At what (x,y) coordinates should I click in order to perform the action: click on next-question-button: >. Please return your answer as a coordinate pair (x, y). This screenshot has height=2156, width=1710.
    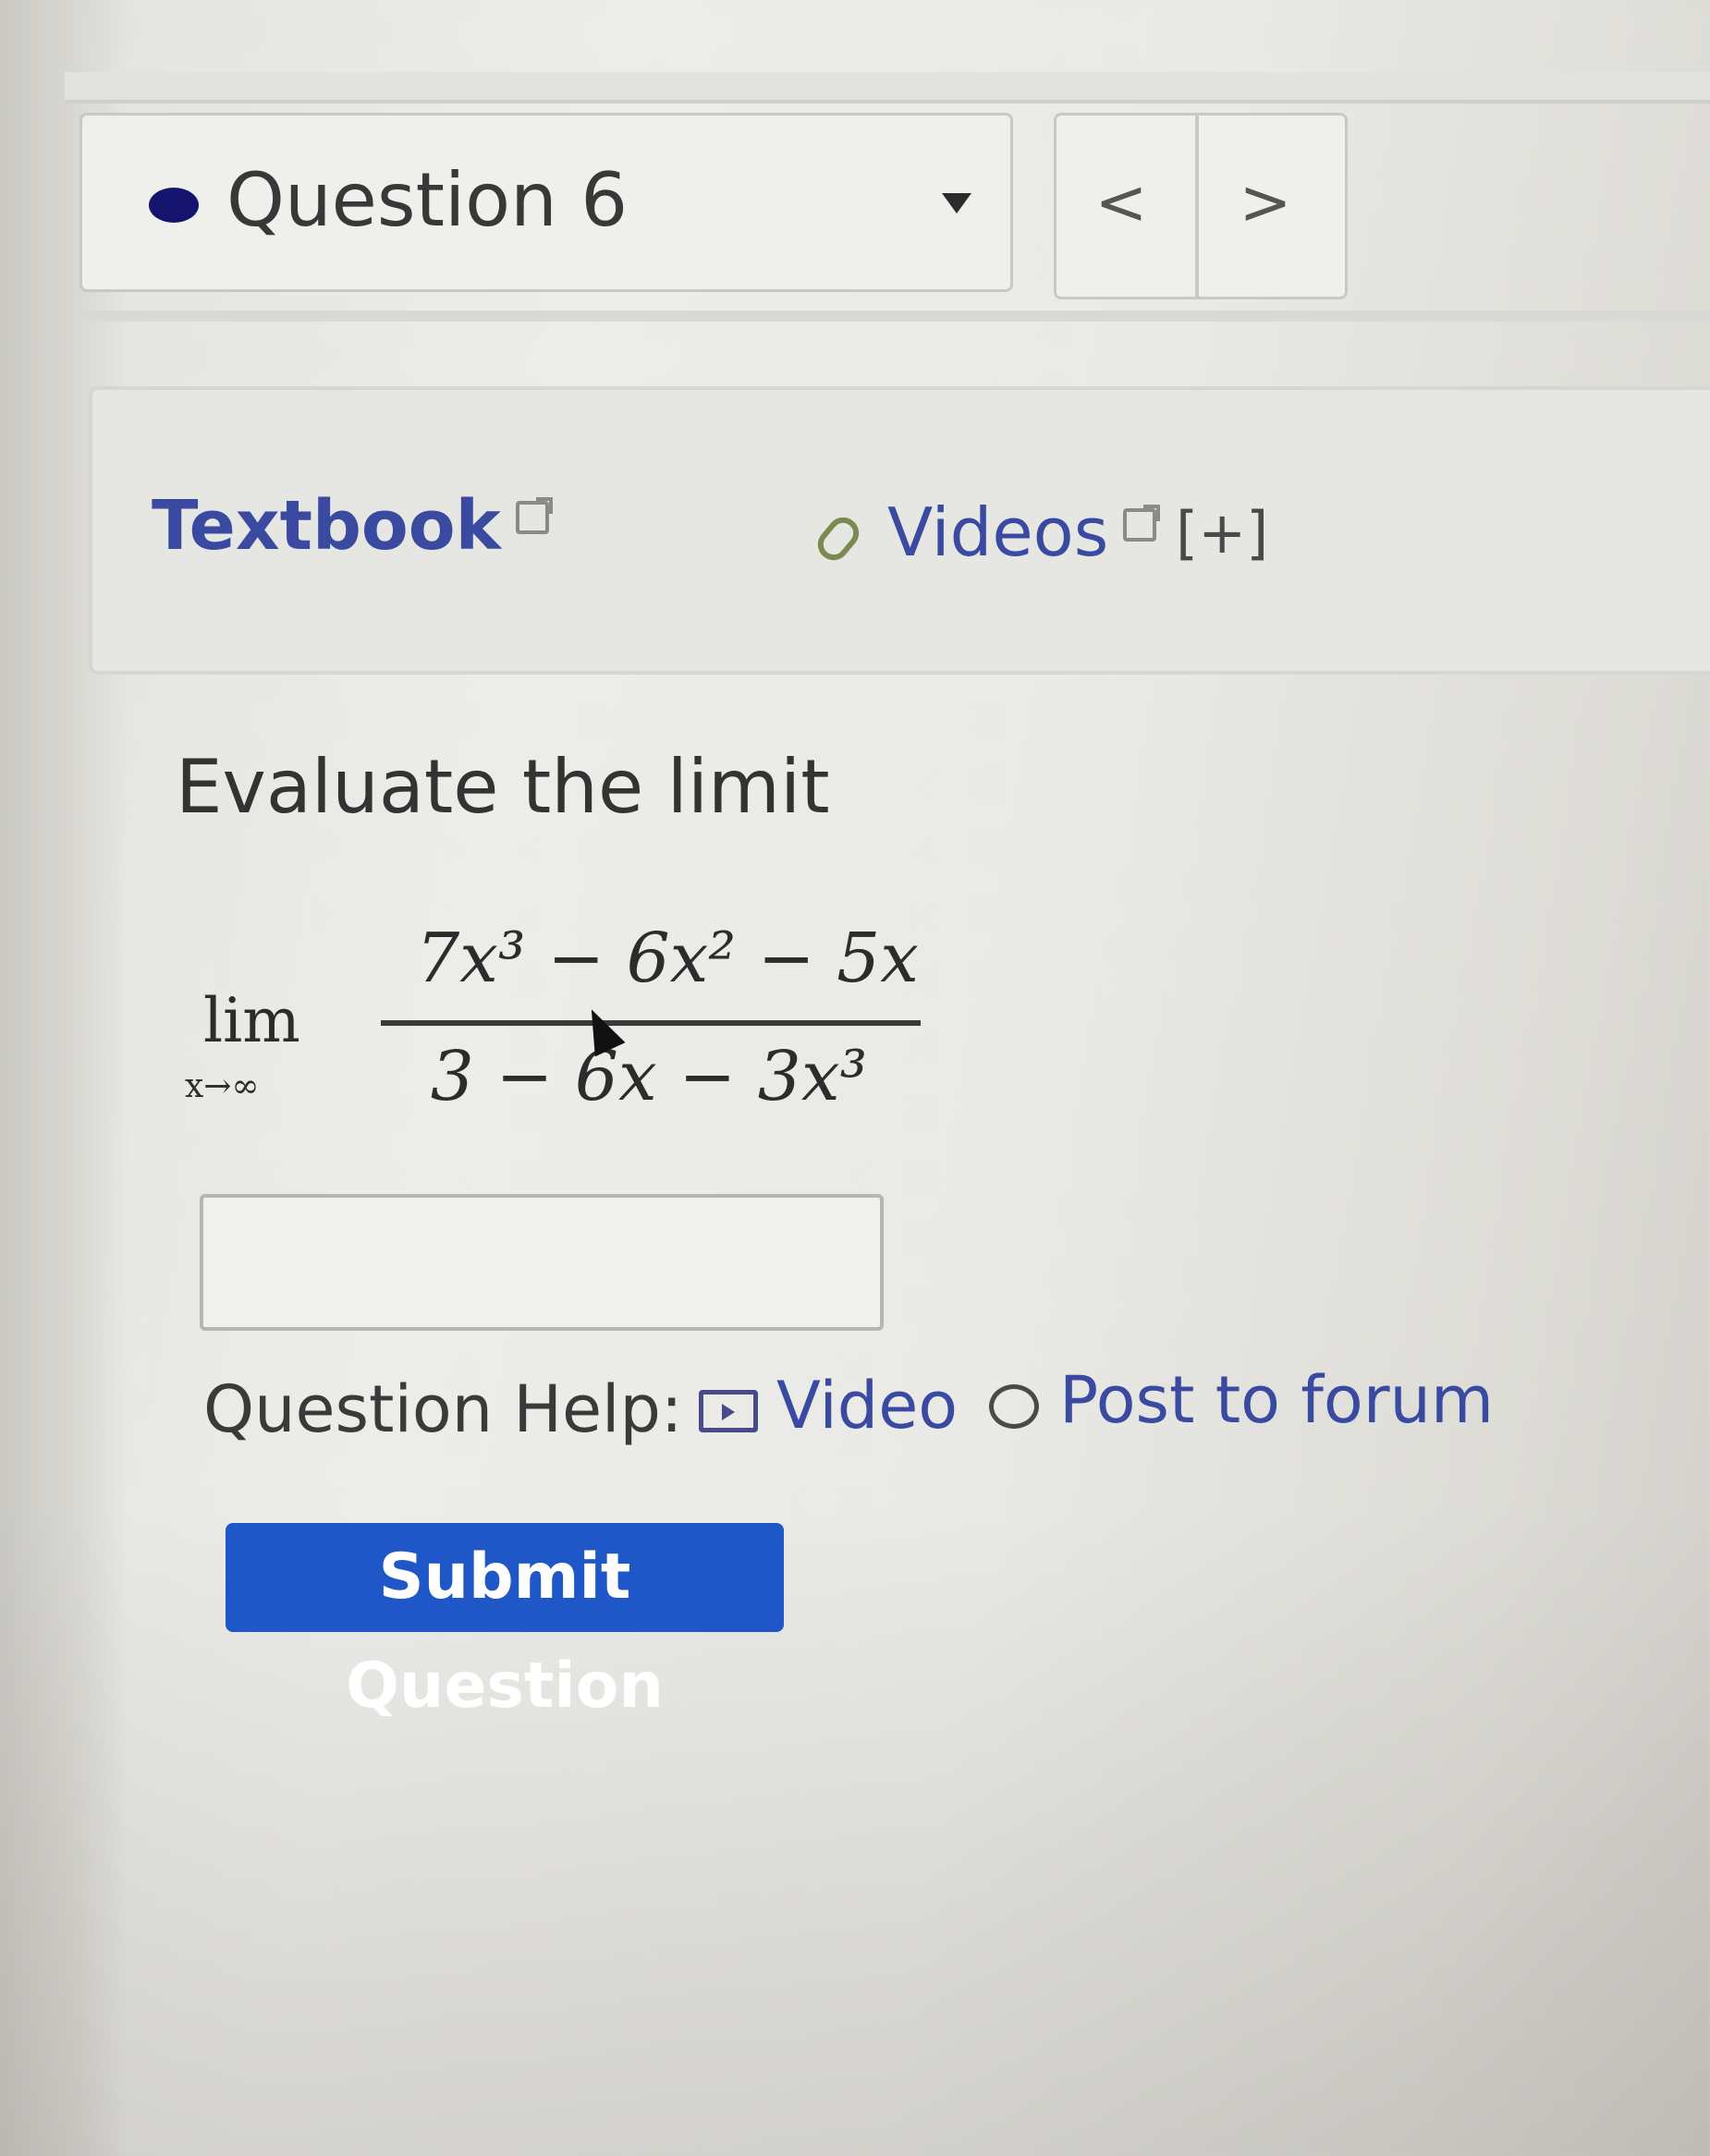
    Looking at the image, I should click on (1266, 203).